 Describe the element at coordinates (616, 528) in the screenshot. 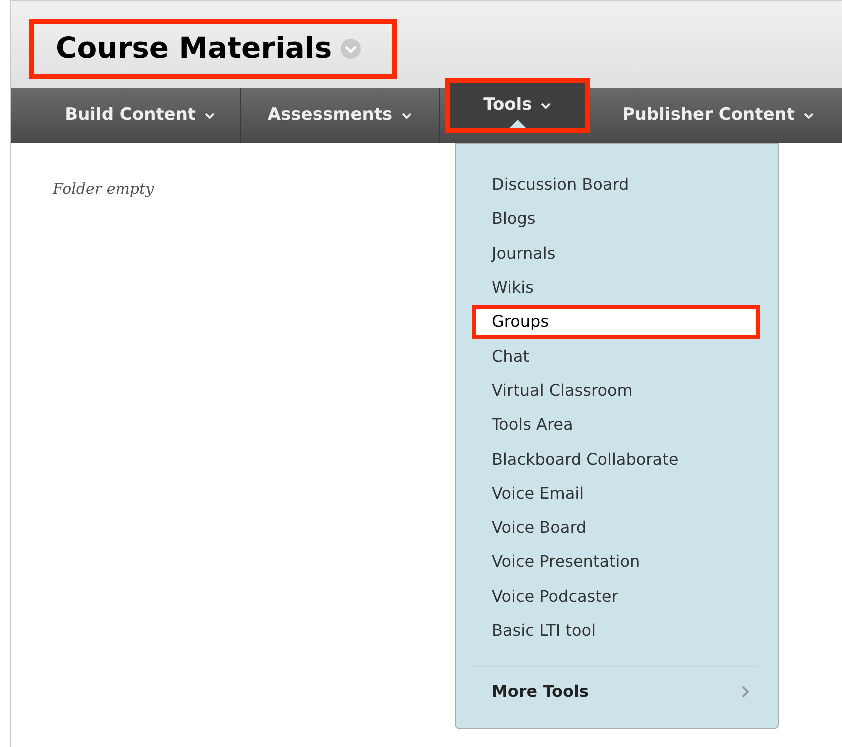

I see `menu-item: Voice Board` at that location.